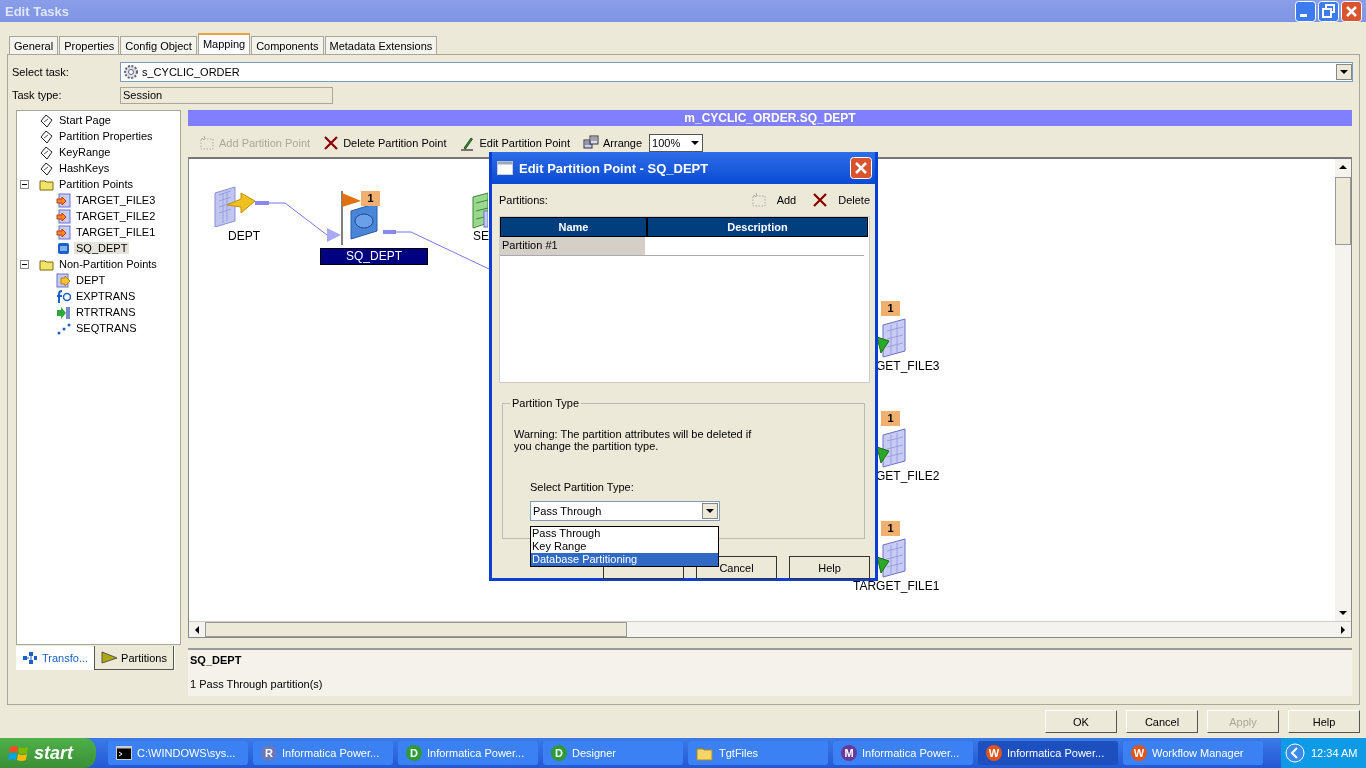 This screenshot has height=768, width=1366. Describe the element at coordinates (158, 45) in the screenshot. I see `tab: Config Object` at that location.